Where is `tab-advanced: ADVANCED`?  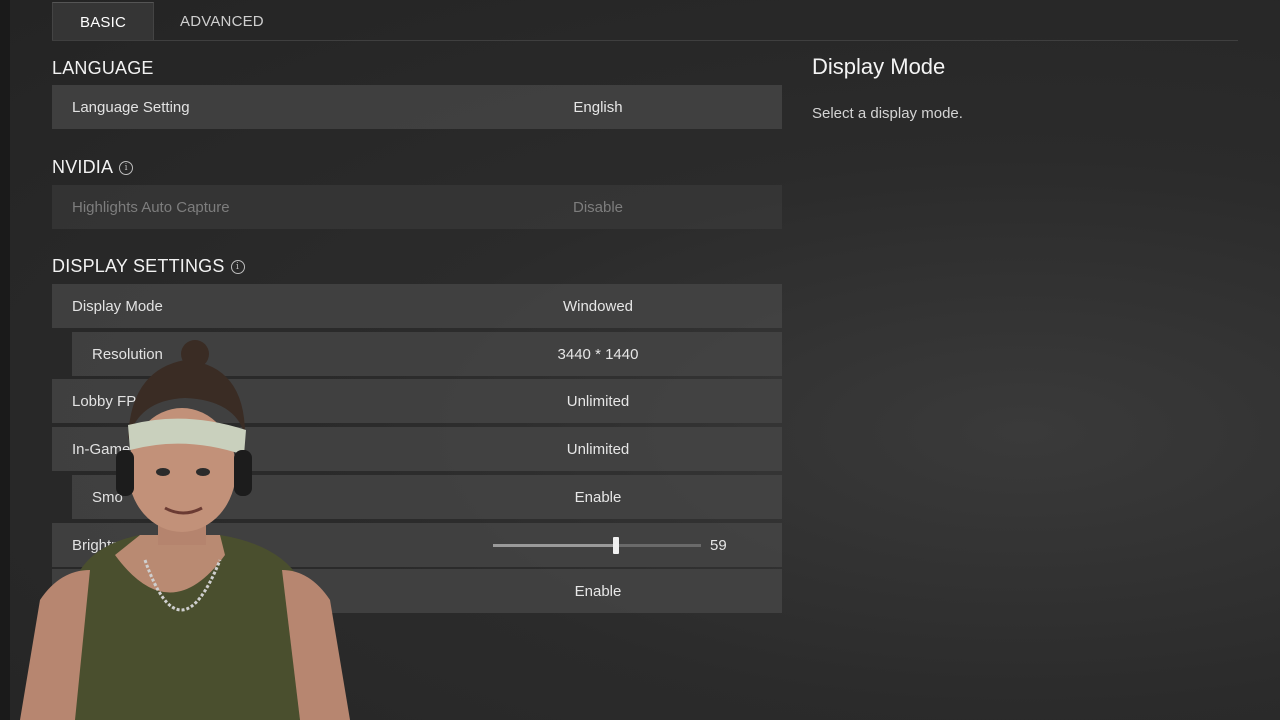
tab-advanced: ADVANCED is located at coordinates (222, 21).